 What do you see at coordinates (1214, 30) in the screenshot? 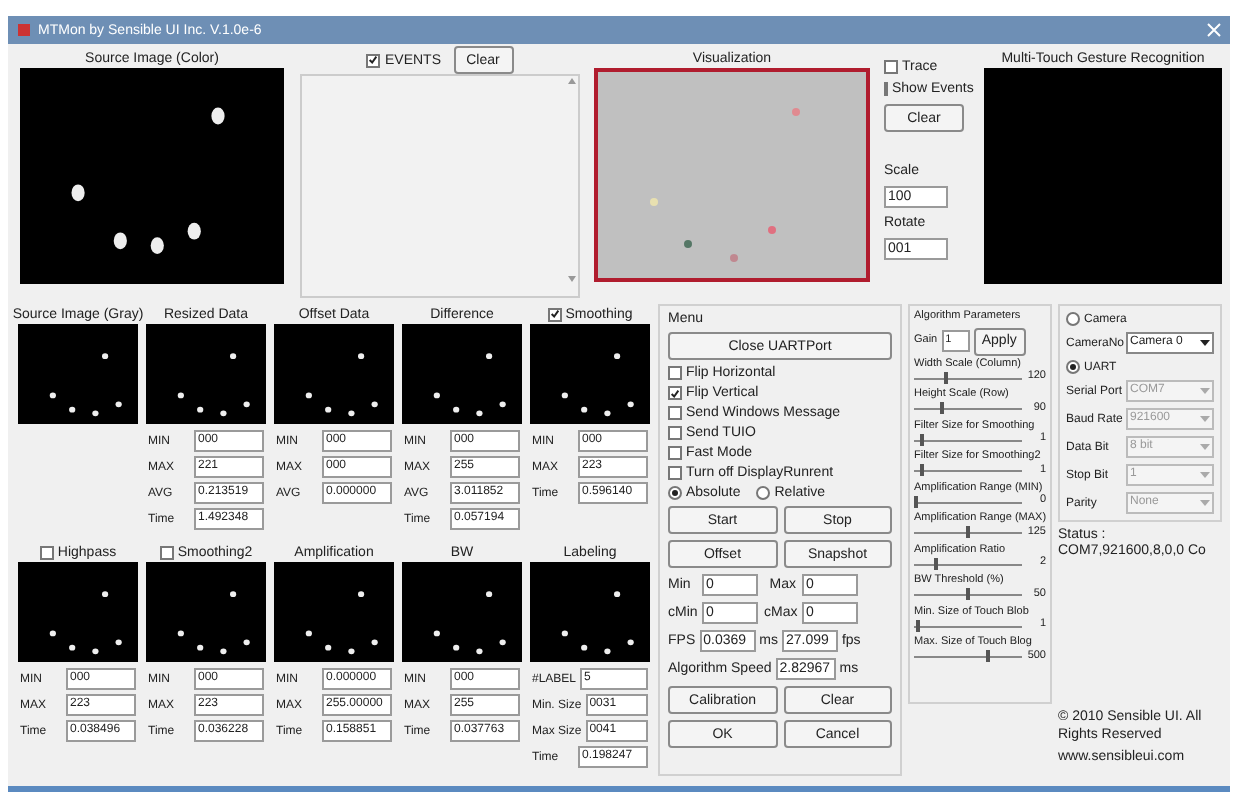
I see `close-icon` at bounding box center [1214, 30].